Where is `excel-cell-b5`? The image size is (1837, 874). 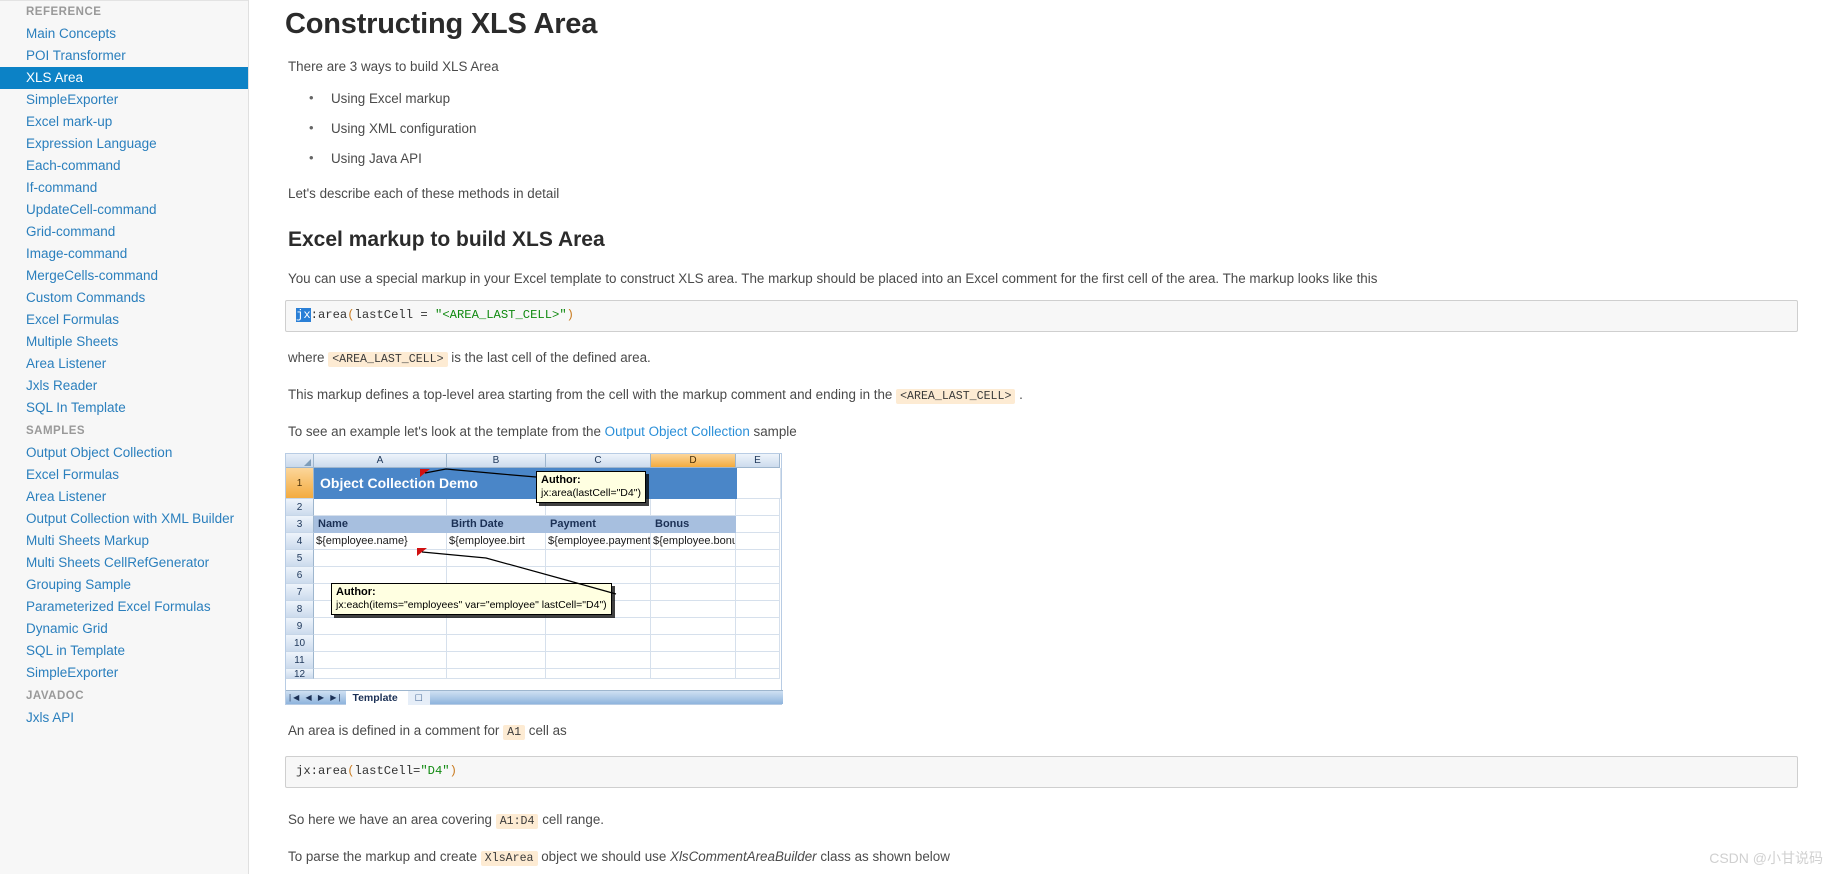
excel-cell-b5 is located at coordinates (496, 558).